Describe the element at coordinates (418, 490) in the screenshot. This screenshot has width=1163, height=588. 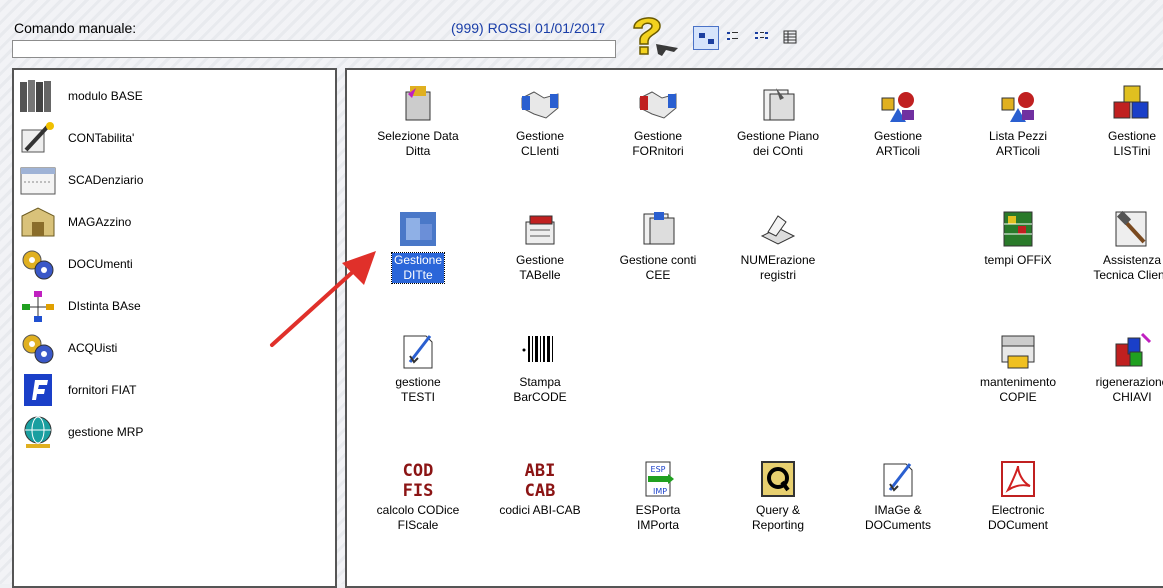
I see `fis-glyph: FIS` at that location.